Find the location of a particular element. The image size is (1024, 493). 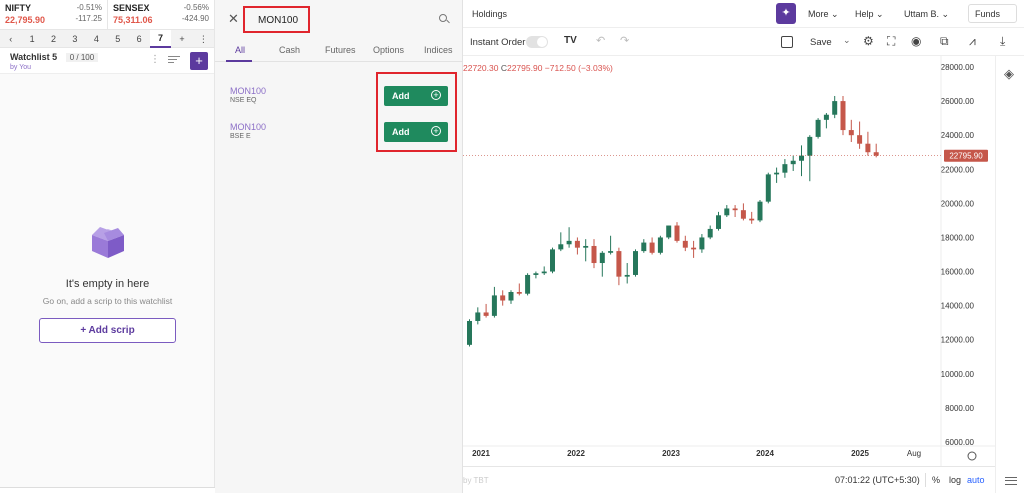

kebab-icon: ⋮ is located at coordinates (155, 59).